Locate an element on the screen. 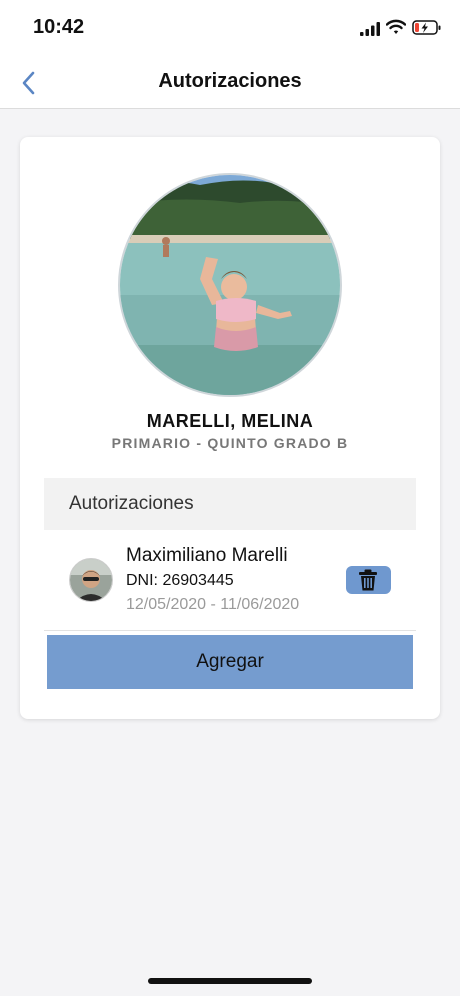 The image size is (460, 996). home-indicator is located at coordinates (230, 981).